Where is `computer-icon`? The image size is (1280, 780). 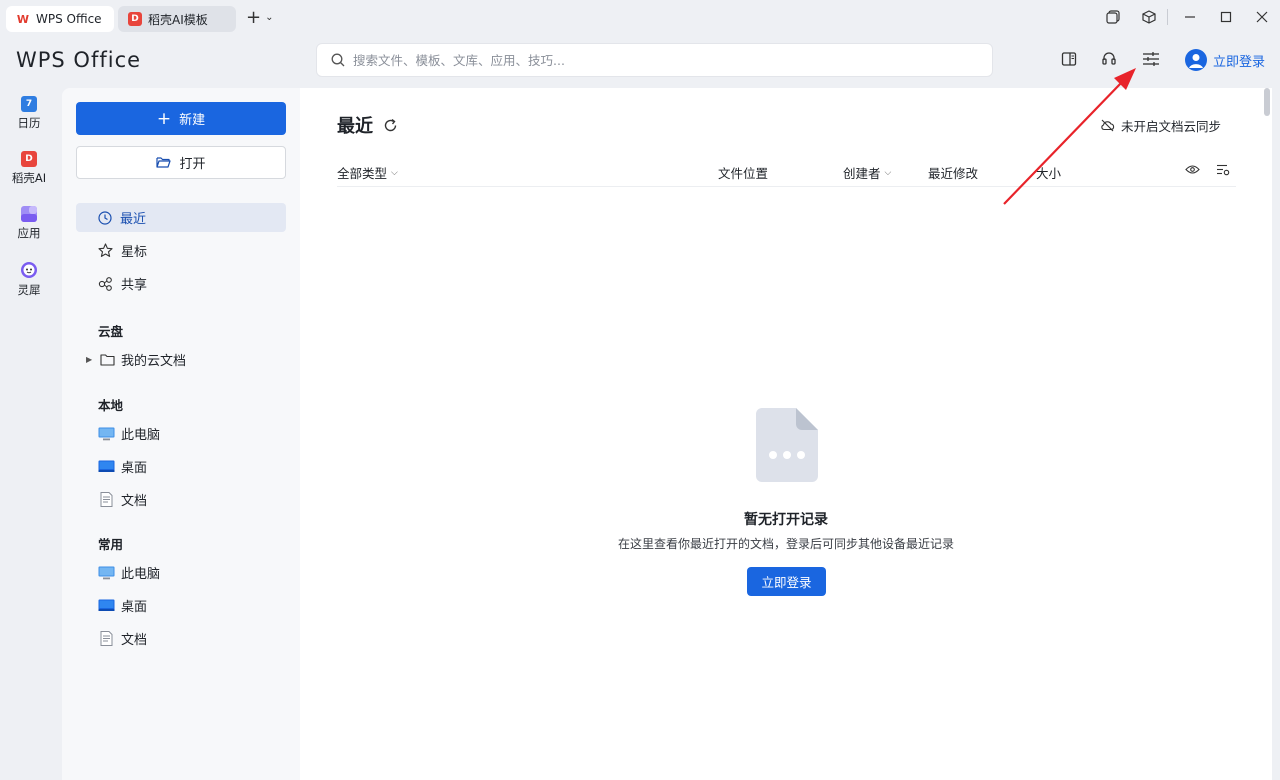 computer-icon is located at coordinates (106, 433).